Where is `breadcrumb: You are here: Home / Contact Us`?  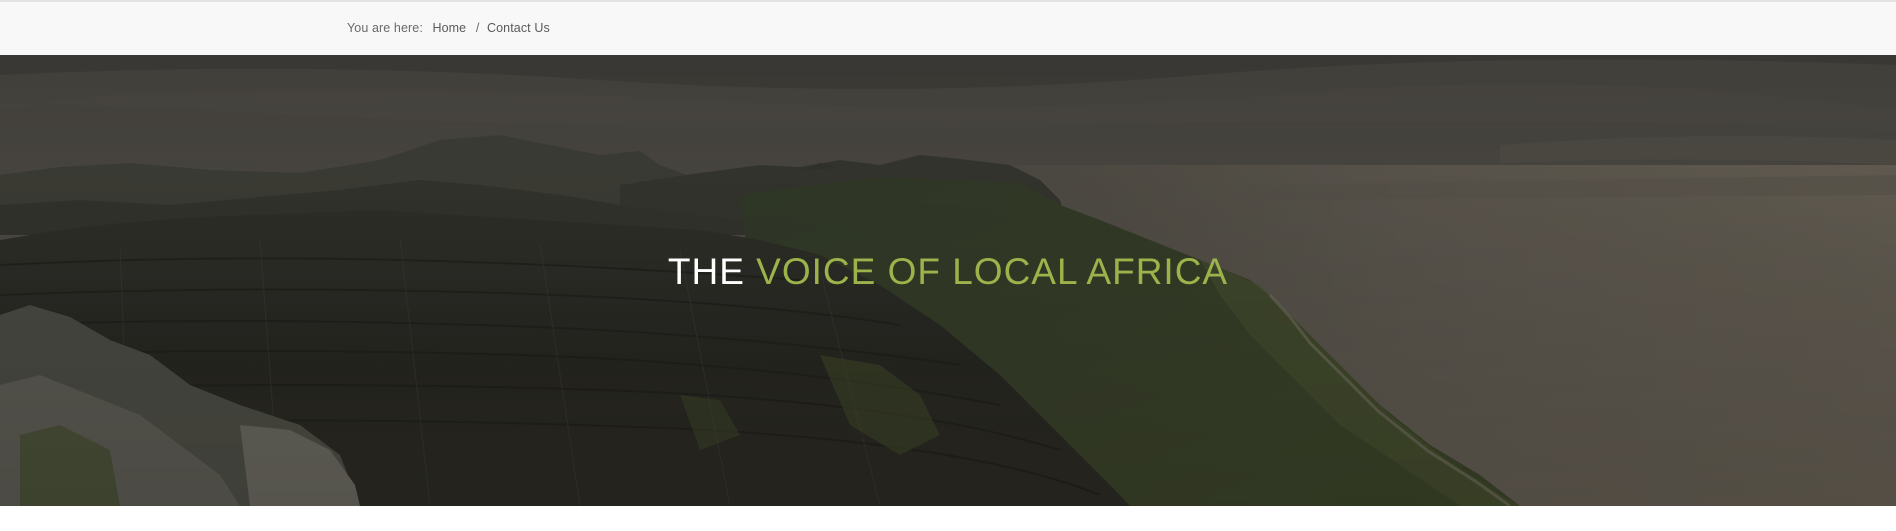 breadcrumb: You are here: Home / Contact Us is located at coordinates (448, 28).